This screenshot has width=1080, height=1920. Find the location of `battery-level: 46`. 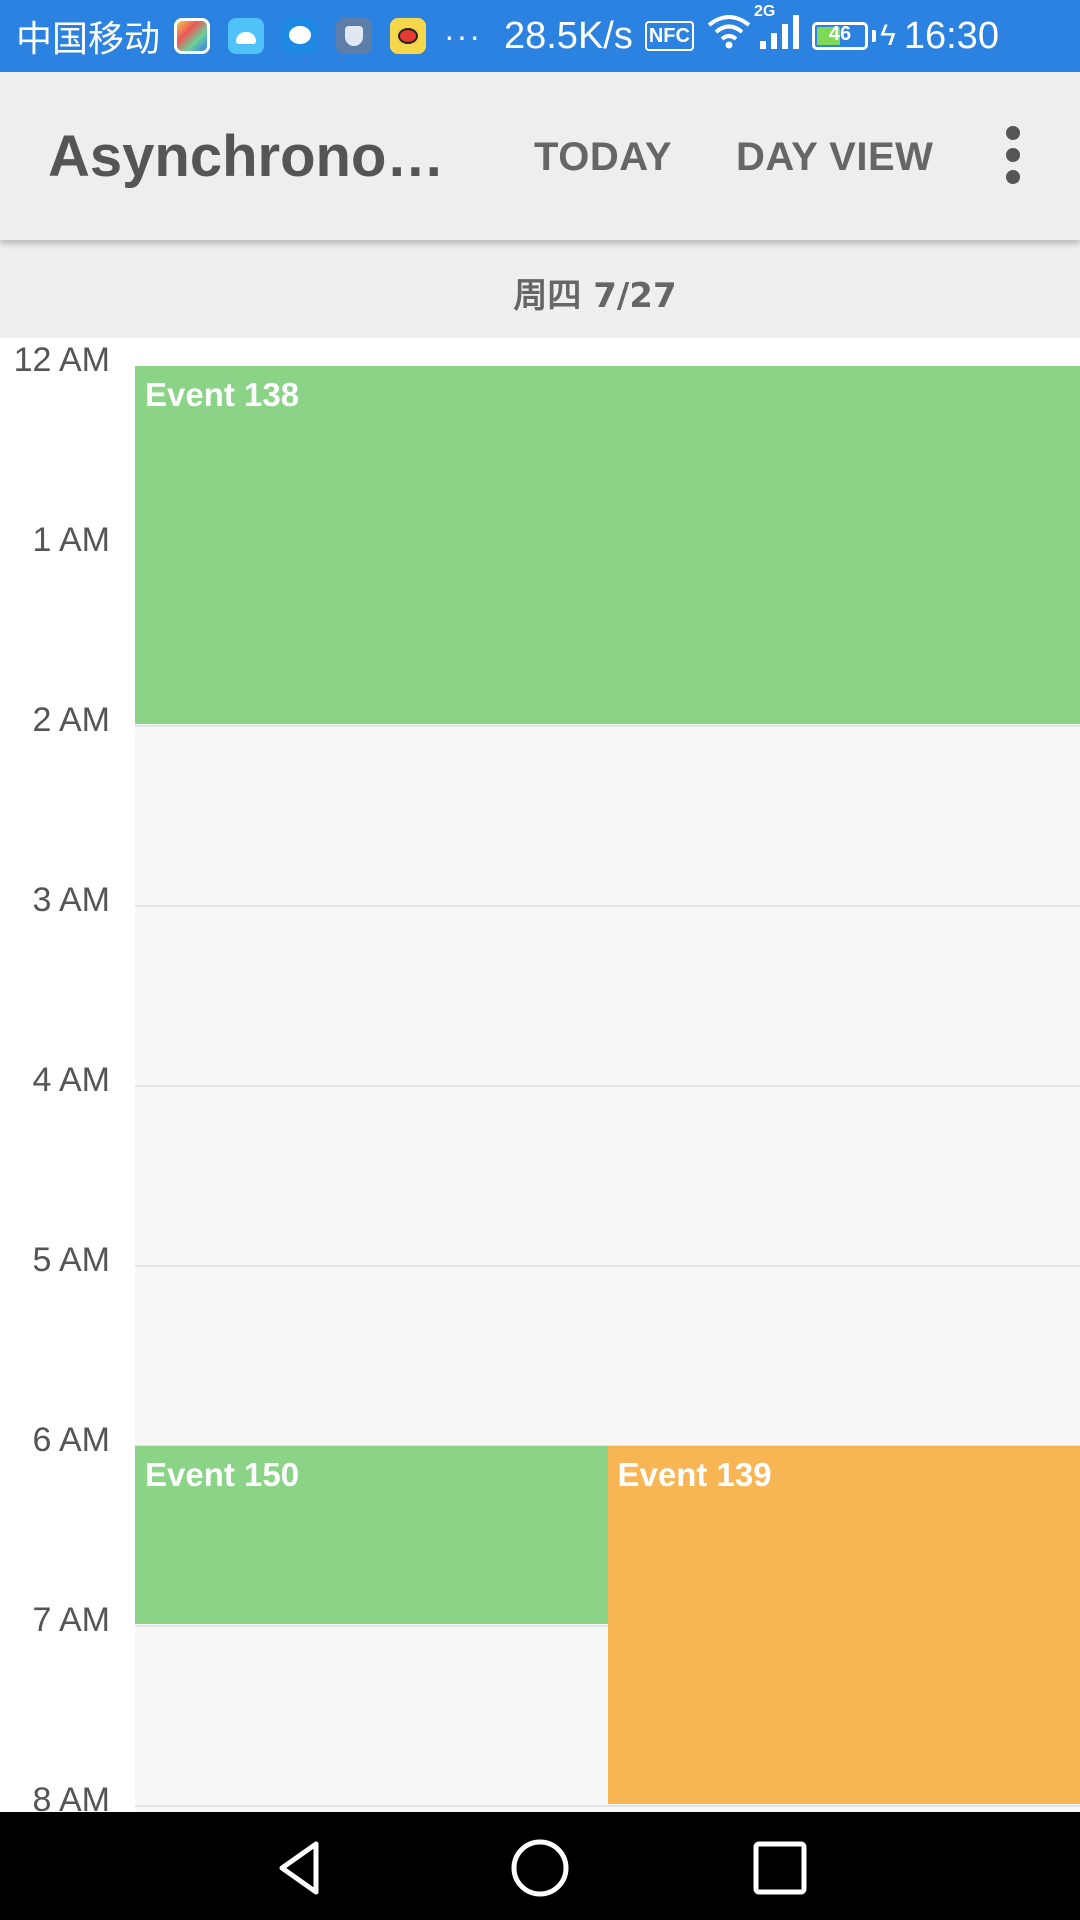

battery-level: 46 is located at coordinates (840, 34).